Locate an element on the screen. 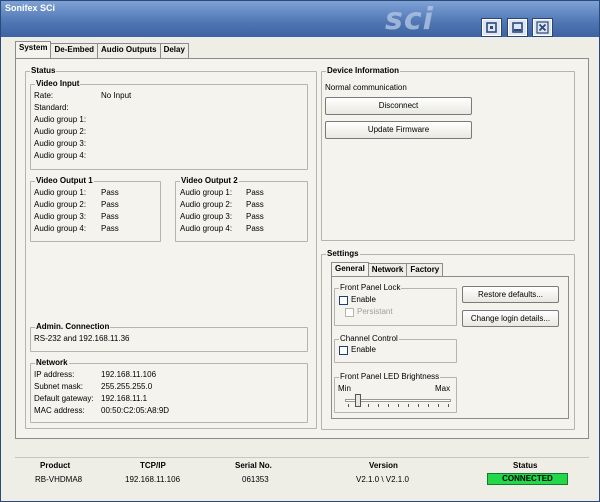 This screenshot has width=600, height=502. video-output-2-caption: Video Output 2 is located at coordinates (209, 181).